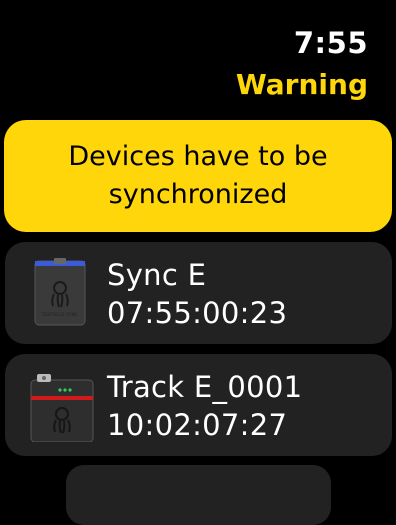 This screenshot has width=396, height=525. I want to click on tentacle-sync-device-icon: TENTACLE SYNC, so click(60, 292).